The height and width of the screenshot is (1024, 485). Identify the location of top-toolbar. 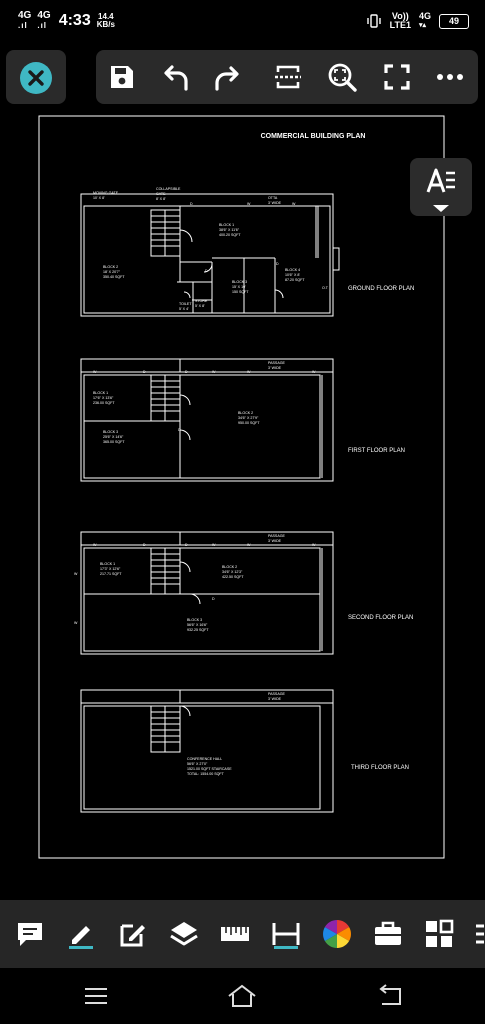
(287, 77).